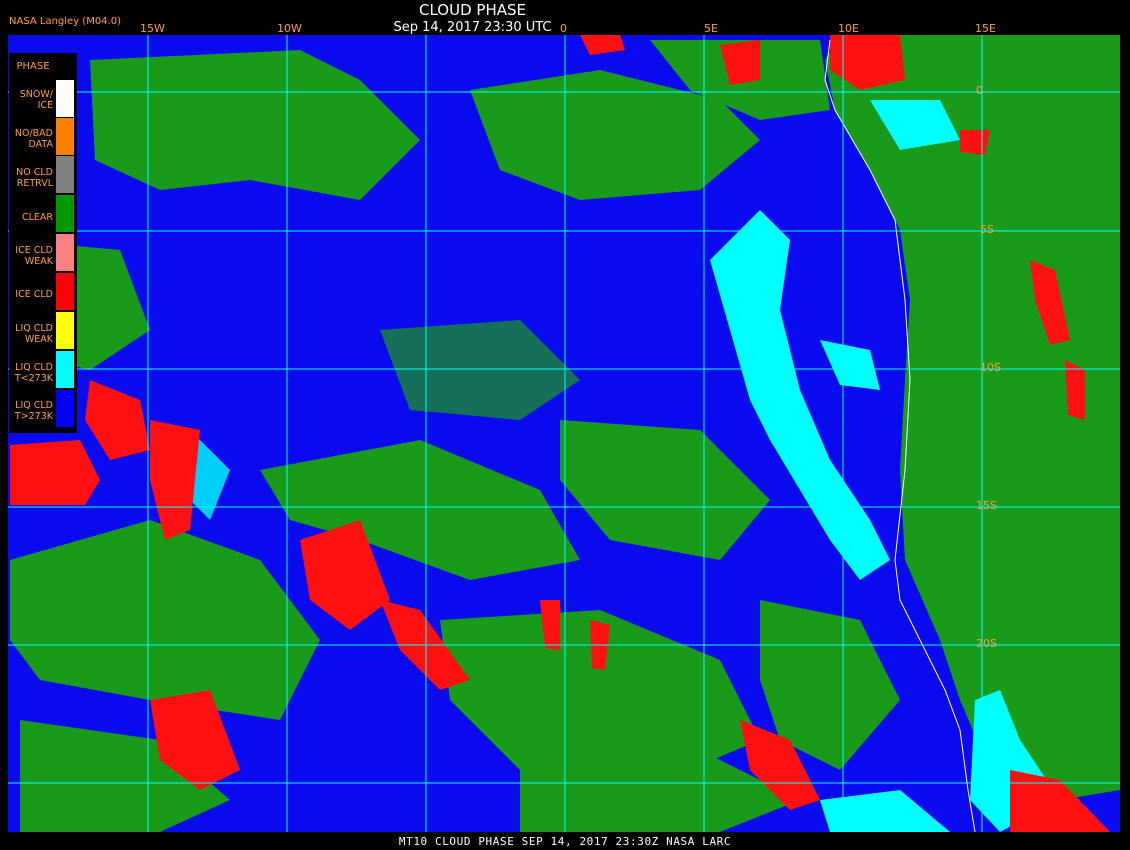 The width and height of the screenshot is (1130, 850). I want to click on lat-label-0: 0, so click(979, 90).